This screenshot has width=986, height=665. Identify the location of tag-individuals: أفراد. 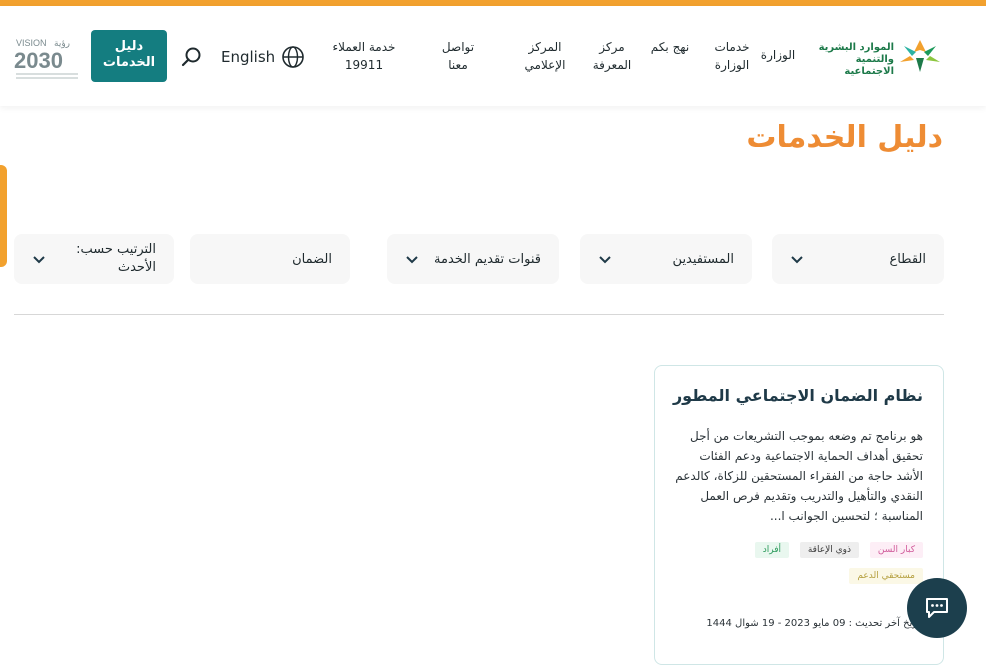
(771, 550).